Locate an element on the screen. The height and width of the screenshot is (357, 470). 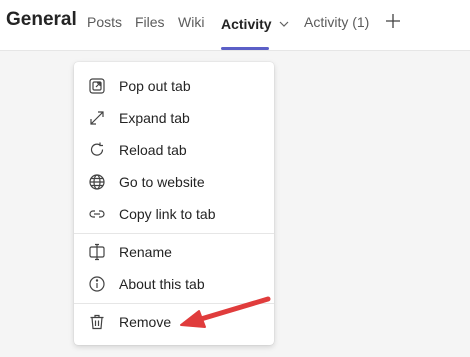
active-tab-indicator is located at coordinates (245, 48).